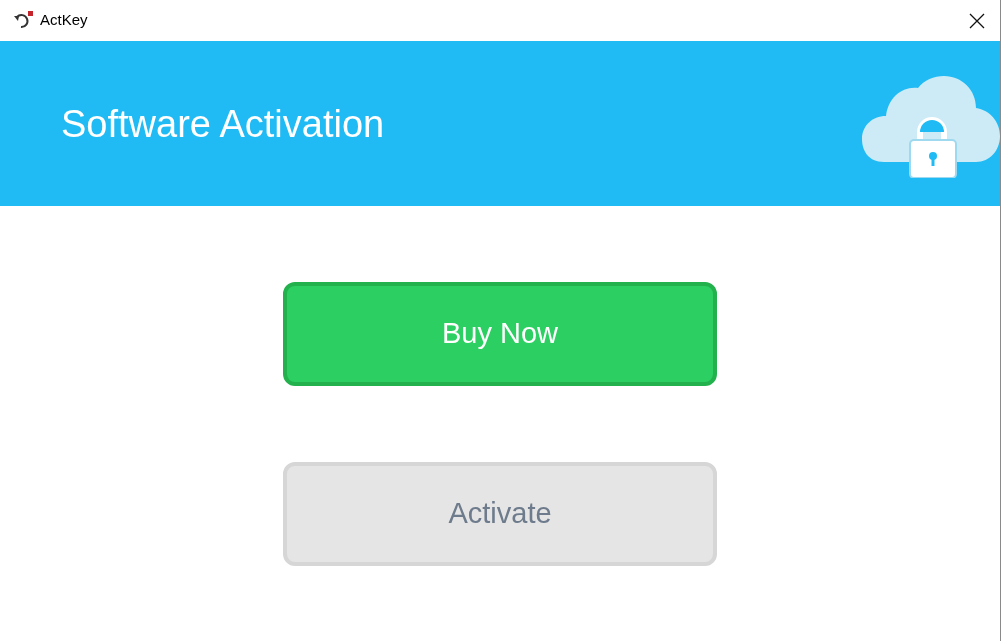  I want to click on app-logo-icon, so click(23, 20).